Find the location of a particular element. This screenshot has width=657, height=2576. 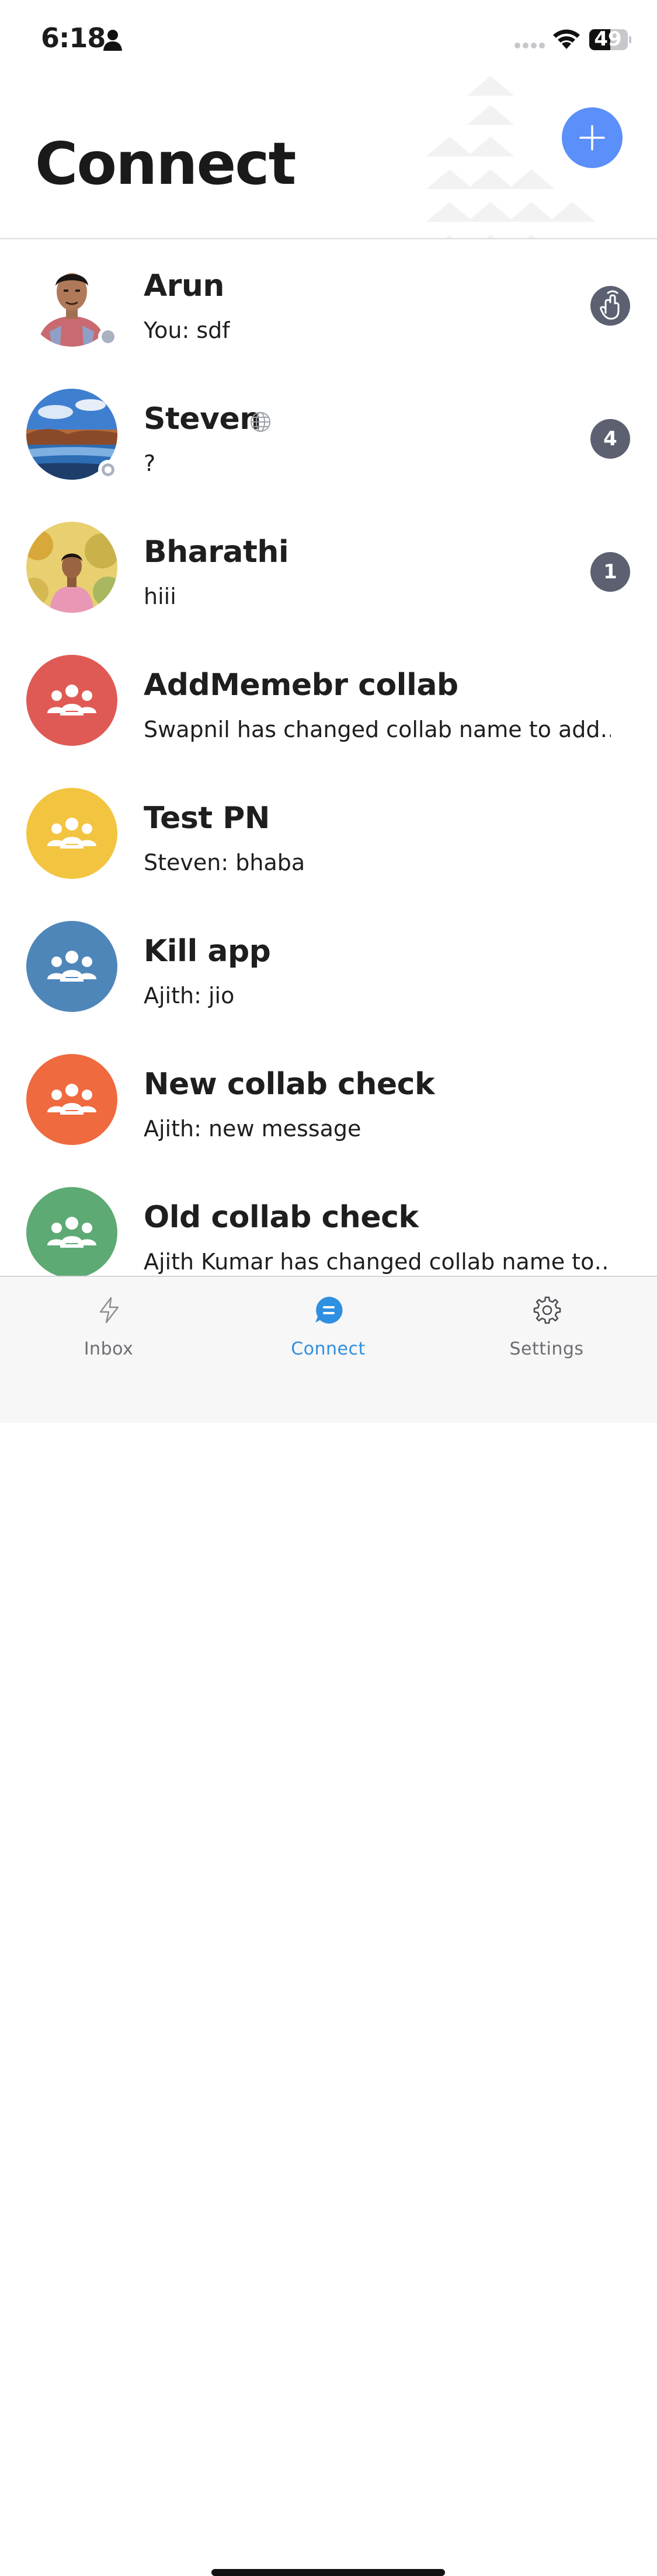

unread-count-badge: 4 is located at coordinates (610, 439).